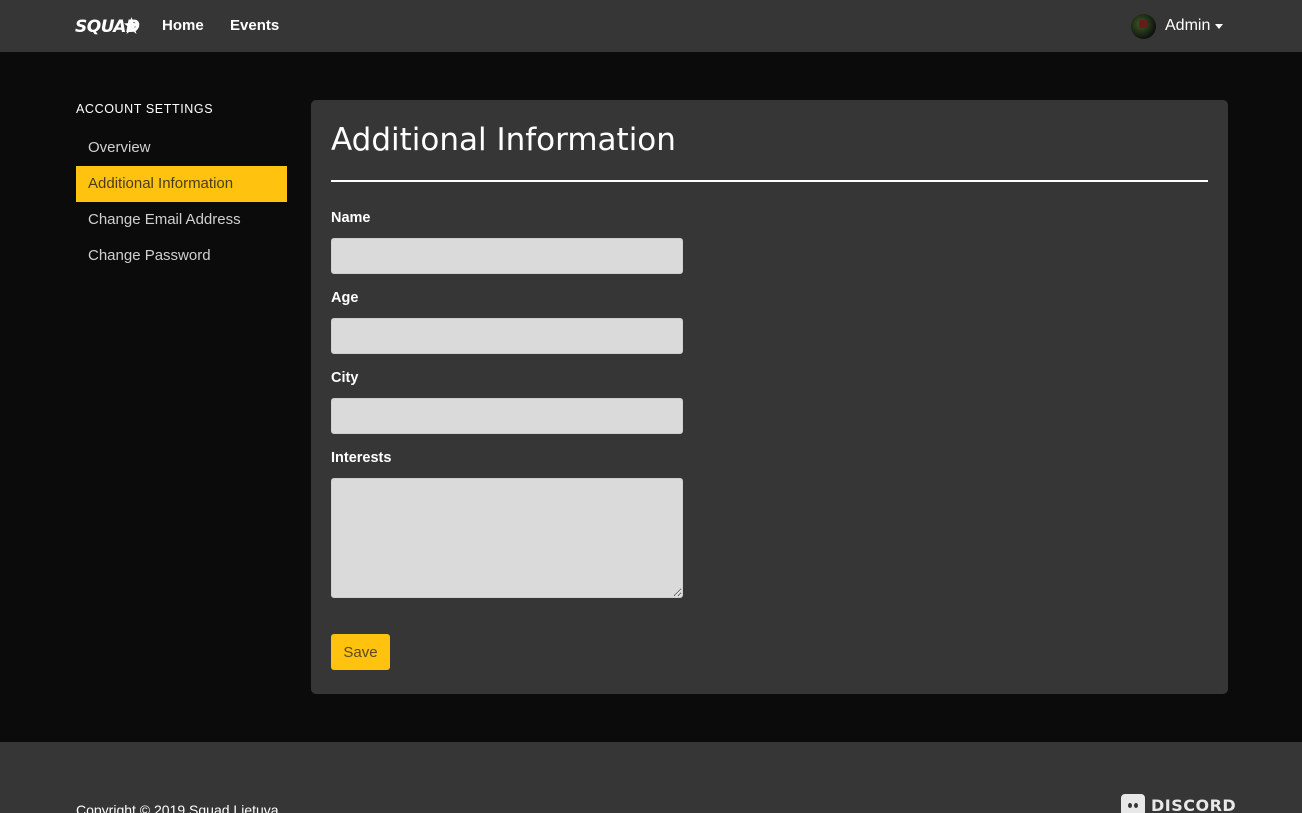  Describe the element at coordinates (361, 458) in the screenshot. I see `interests-label: Interests` at that location.